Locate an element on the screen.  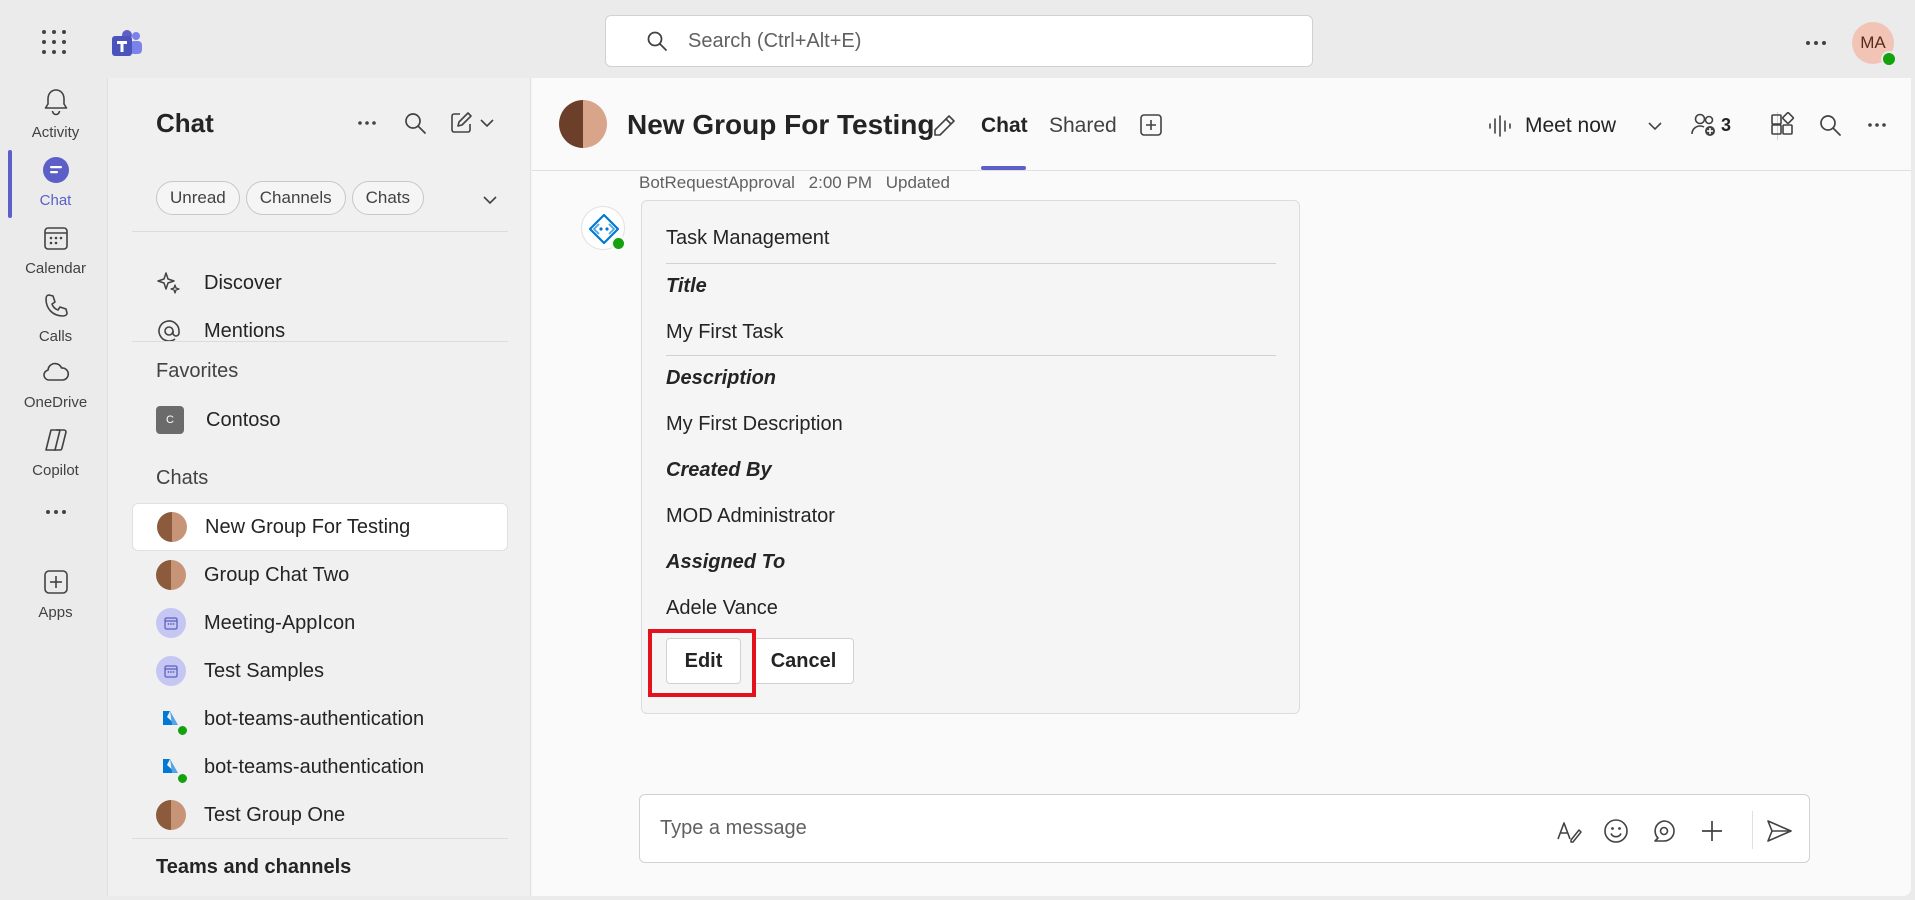
field-value-assigned-to: Adele Vance is located at coordinates (722, 608).